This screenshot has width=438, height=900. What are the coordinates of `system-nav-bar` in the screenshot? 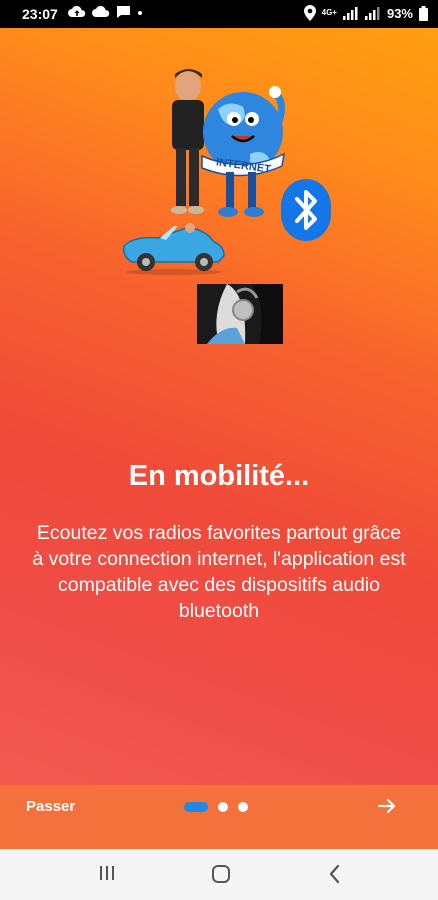 It's located at (219, 874).